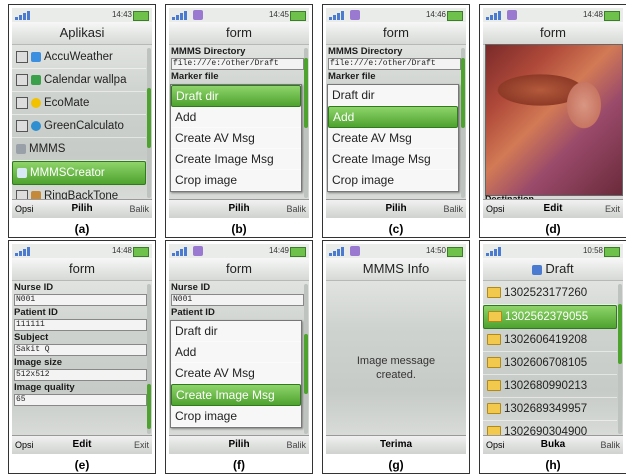 The width and height of the screenshot is (626, 474). What do you see at coordinates (396, 361) in the screenshot?
I see `info-message-line: Image message` at bounding box center [396, 361].